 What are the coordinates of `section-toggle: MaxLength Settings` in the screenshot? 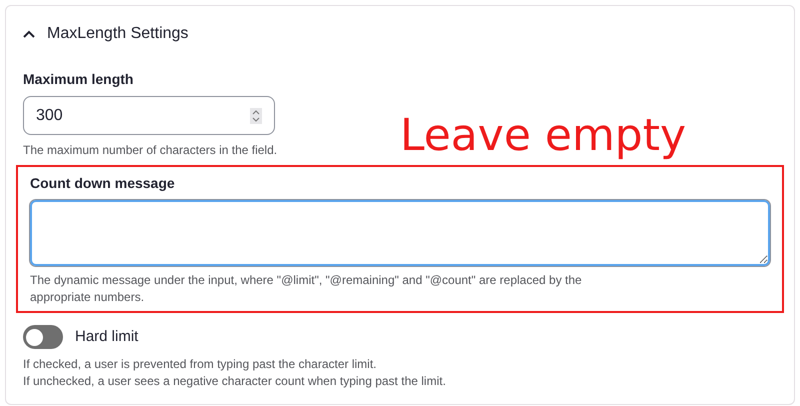 It's located at (105, 34).